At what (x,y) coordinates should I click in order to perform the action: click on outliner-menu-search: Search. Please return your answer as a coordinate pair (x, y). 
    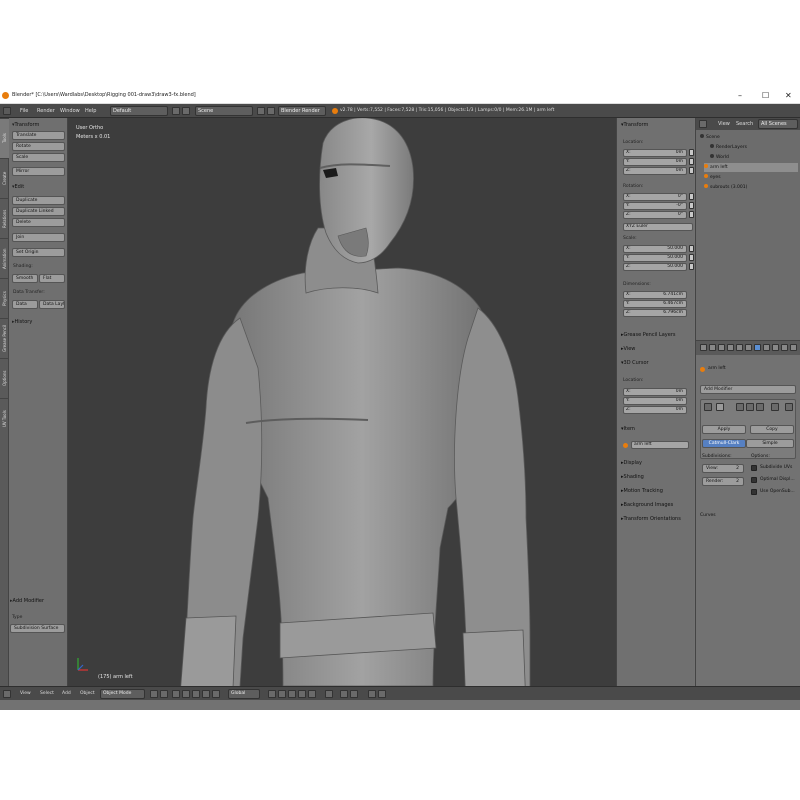
    Looking at the image, I should click on (744, 124).